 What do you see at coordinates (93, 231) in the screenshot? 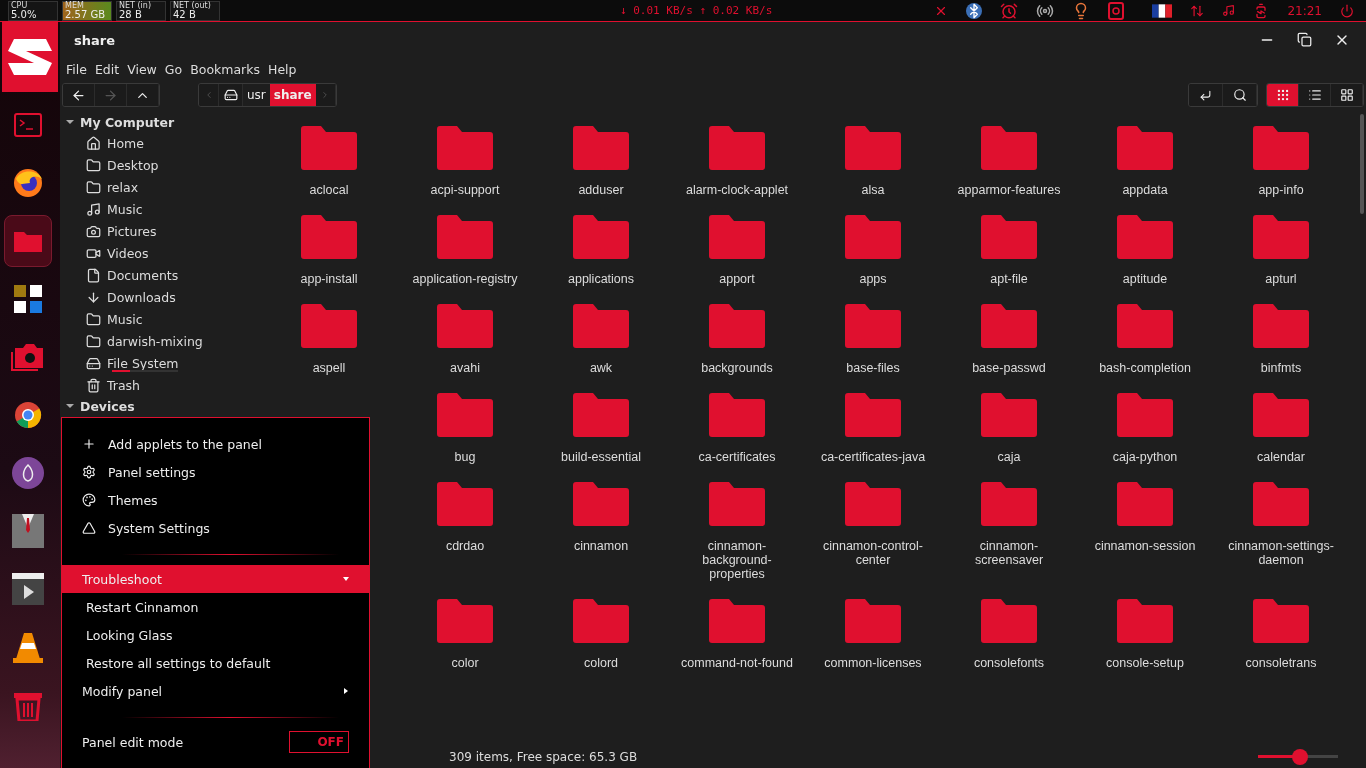
I see `camera-icon` at bounding box center [93, 231].